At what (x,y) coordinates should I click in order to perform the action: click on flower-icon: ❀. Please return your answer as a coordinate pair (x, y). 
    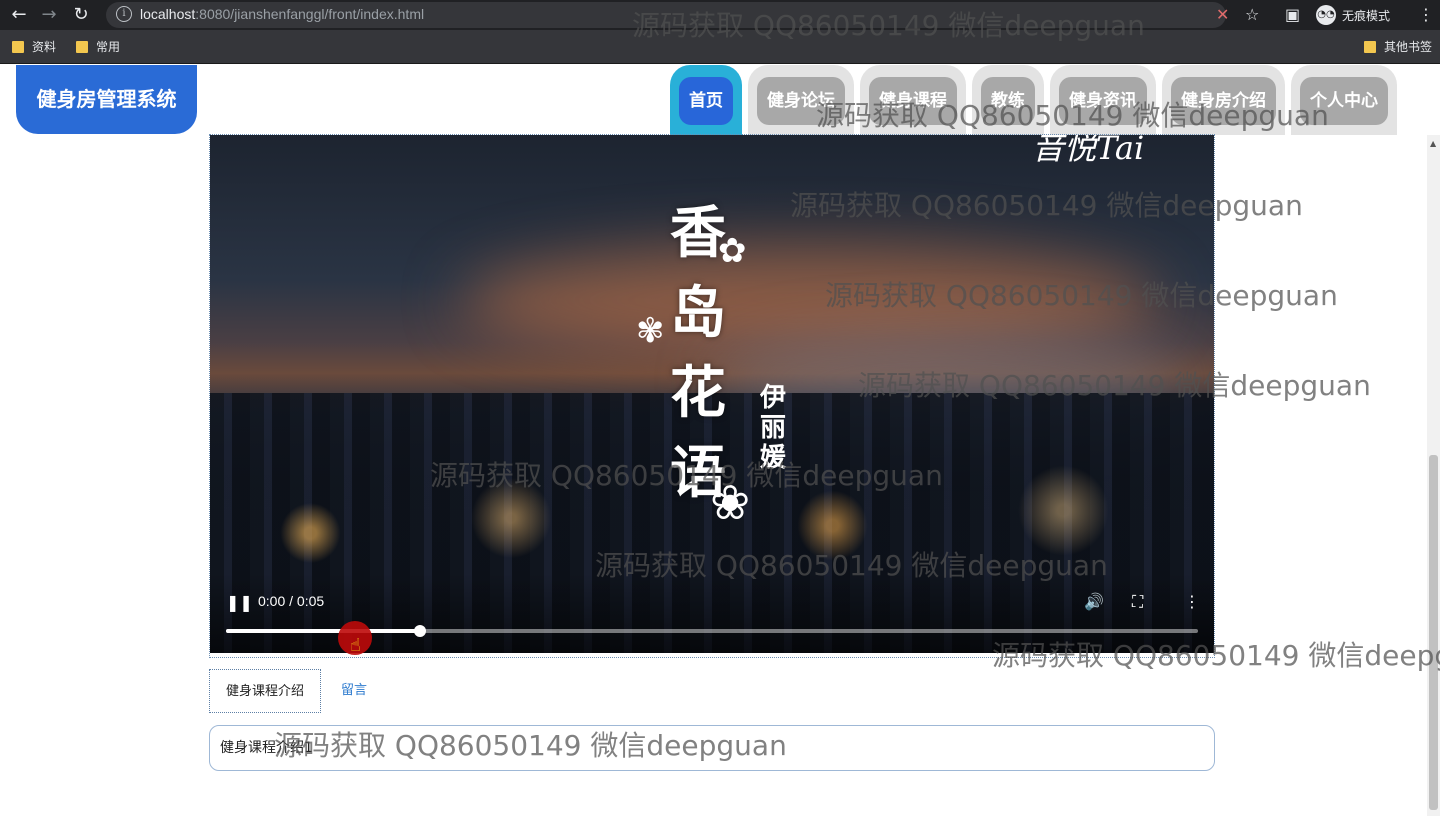
    Looking at the image, I should click on (730, 503).